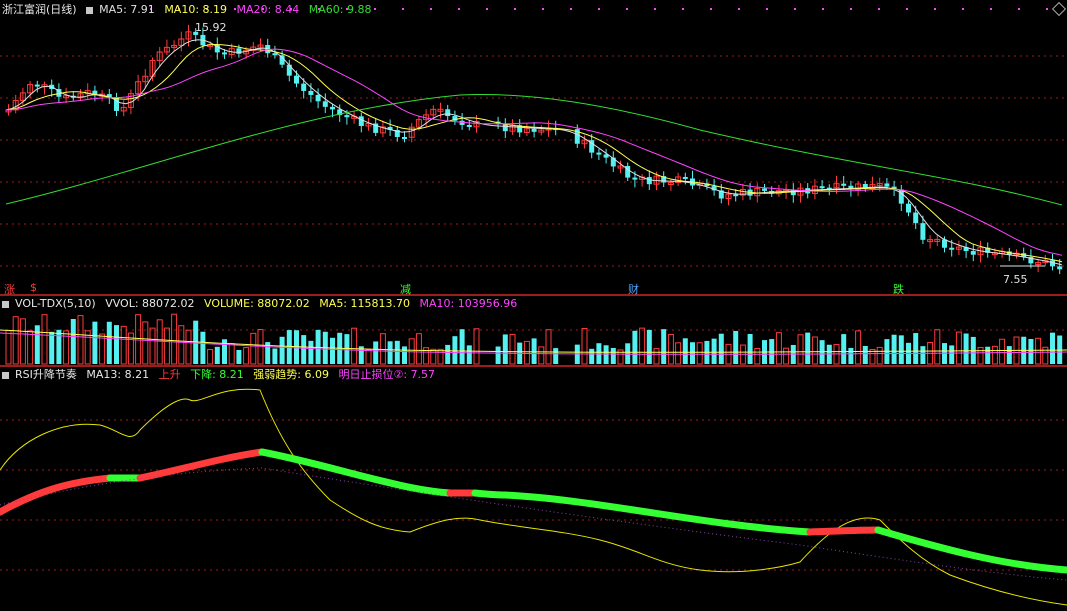 The width and height of the screenshot is (1067, 611). What do you see at coordinates (127, 9) in the screenshot?
I see `ma5-value: MA5: 7.91` at bounding box center [127, 9].